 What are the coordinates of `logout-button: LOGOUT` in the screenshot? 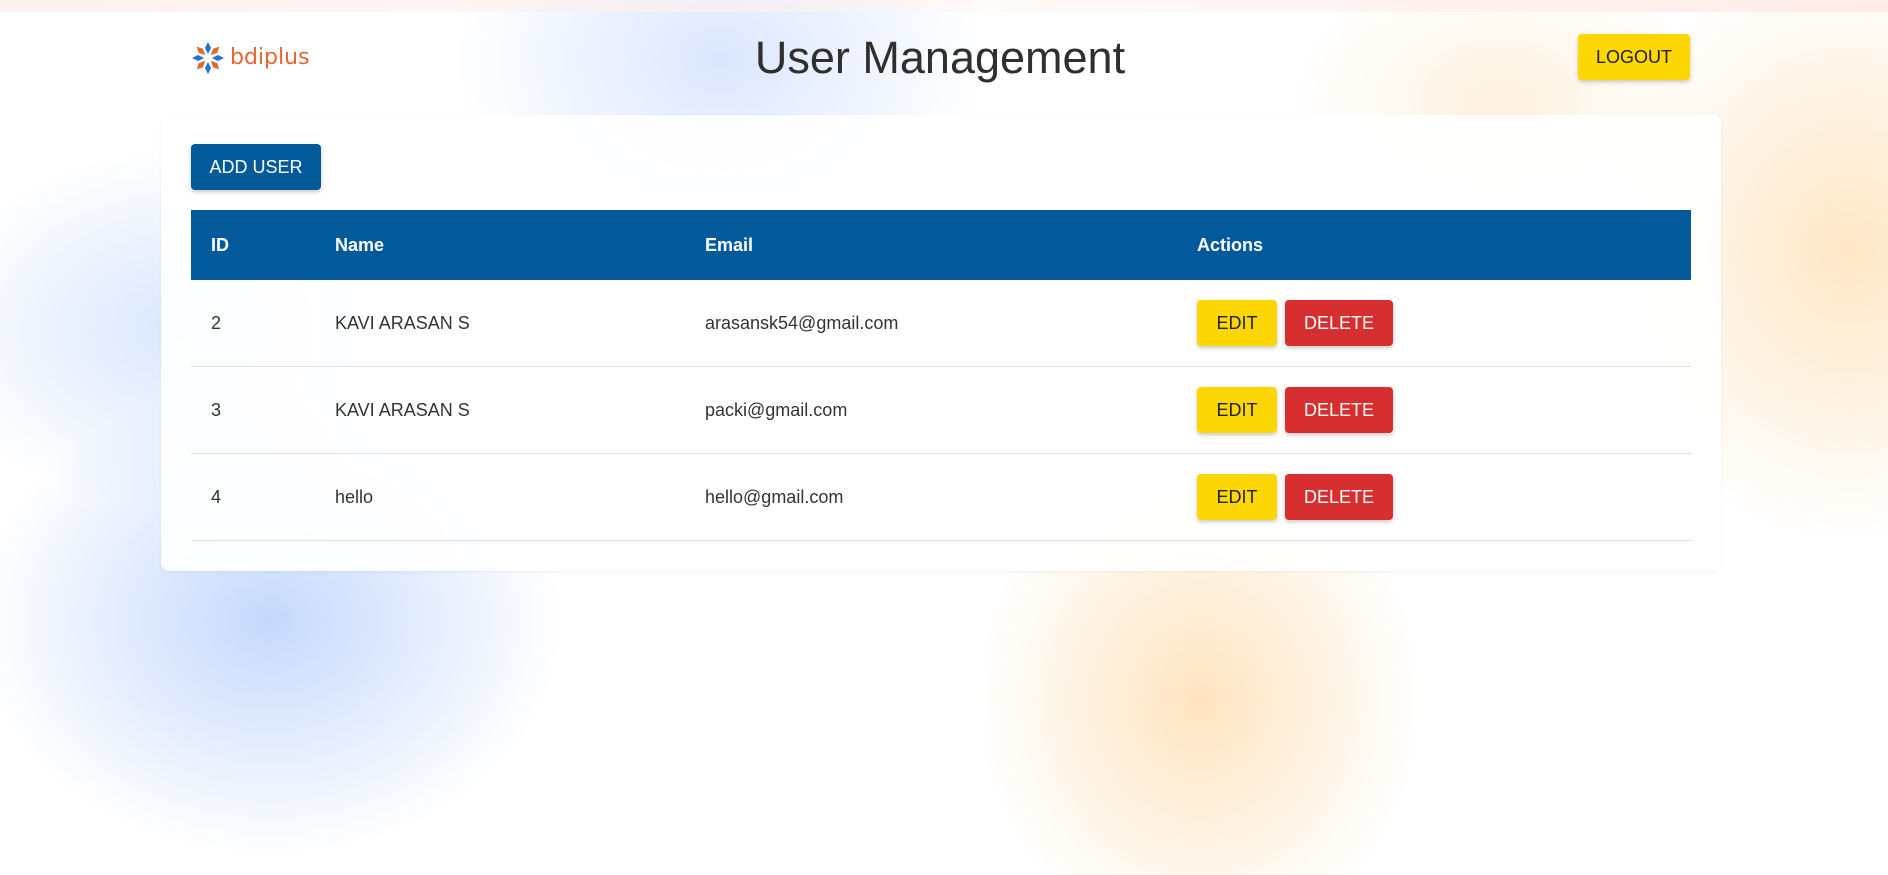 It's located at (1634, 57).